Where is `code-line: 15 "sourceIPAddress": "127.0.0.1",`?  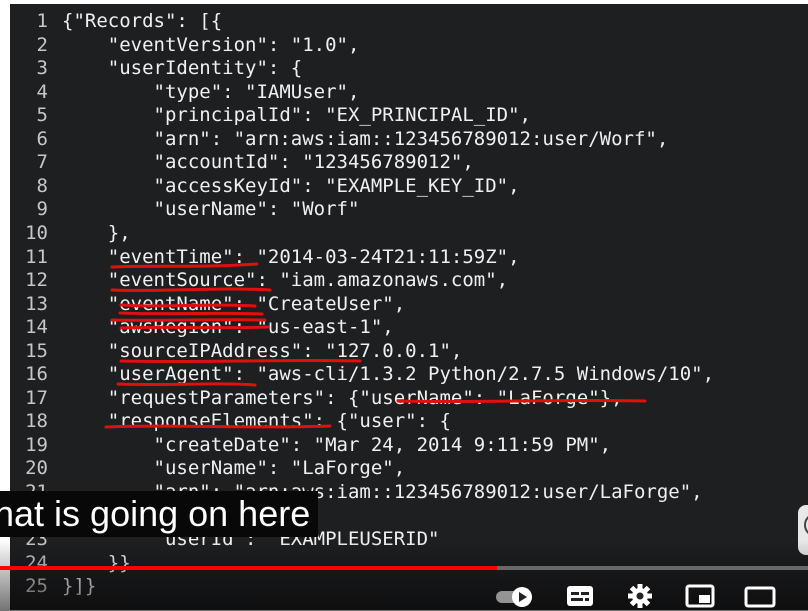 code-line: 15 "sourceIPAddress": "127.0.0.1", is located at coordinates (409, 351).